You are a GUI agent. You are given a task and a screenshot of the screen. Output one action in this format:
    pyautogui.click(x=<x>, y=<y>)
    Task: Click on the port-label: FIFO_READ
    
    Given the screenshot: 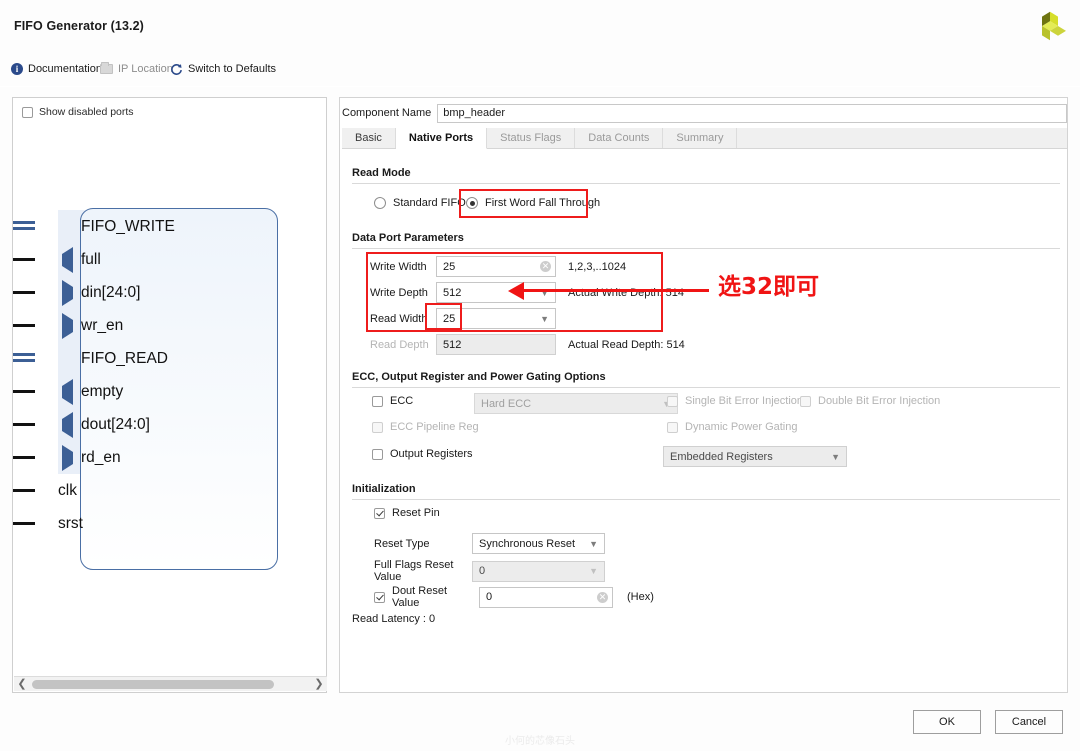 What is the action you would take?
    pyautogui.click(x=124, y=358)
    